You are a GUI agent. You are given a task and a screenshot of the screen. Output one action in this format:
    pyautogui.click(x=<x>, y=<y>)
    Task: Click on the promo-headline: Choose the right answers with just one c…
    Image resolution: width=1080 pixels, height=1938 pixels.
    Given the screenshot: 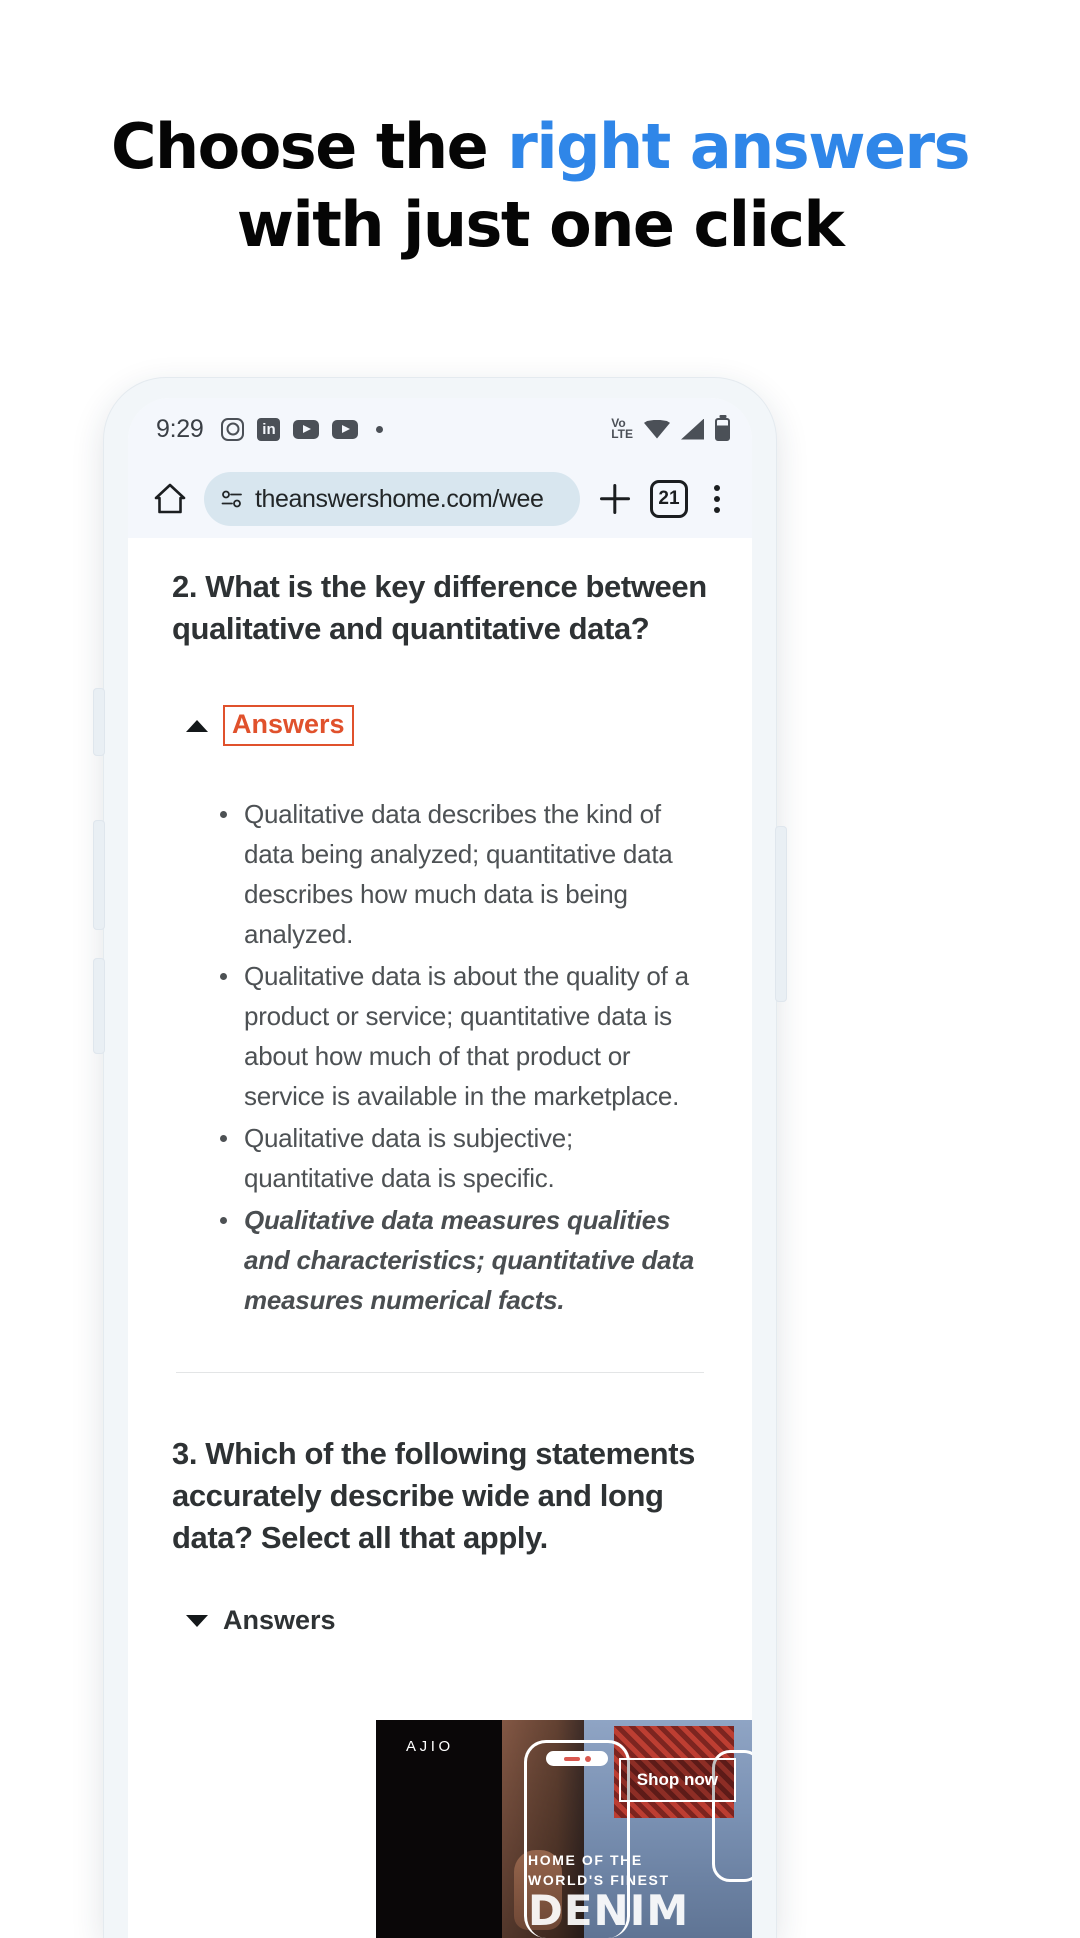 What is the action you would take?
    pyautogui.click(x=540, y=132)
    